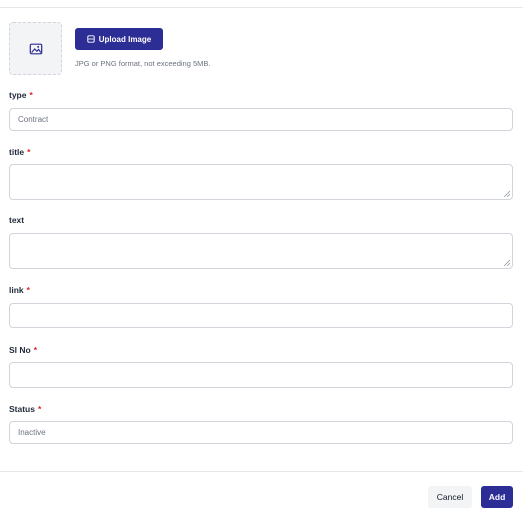 The image size is (523, 514). Describe the element at coordinates (91, 39) in the screenshot. I see `upload-icon` at that location.